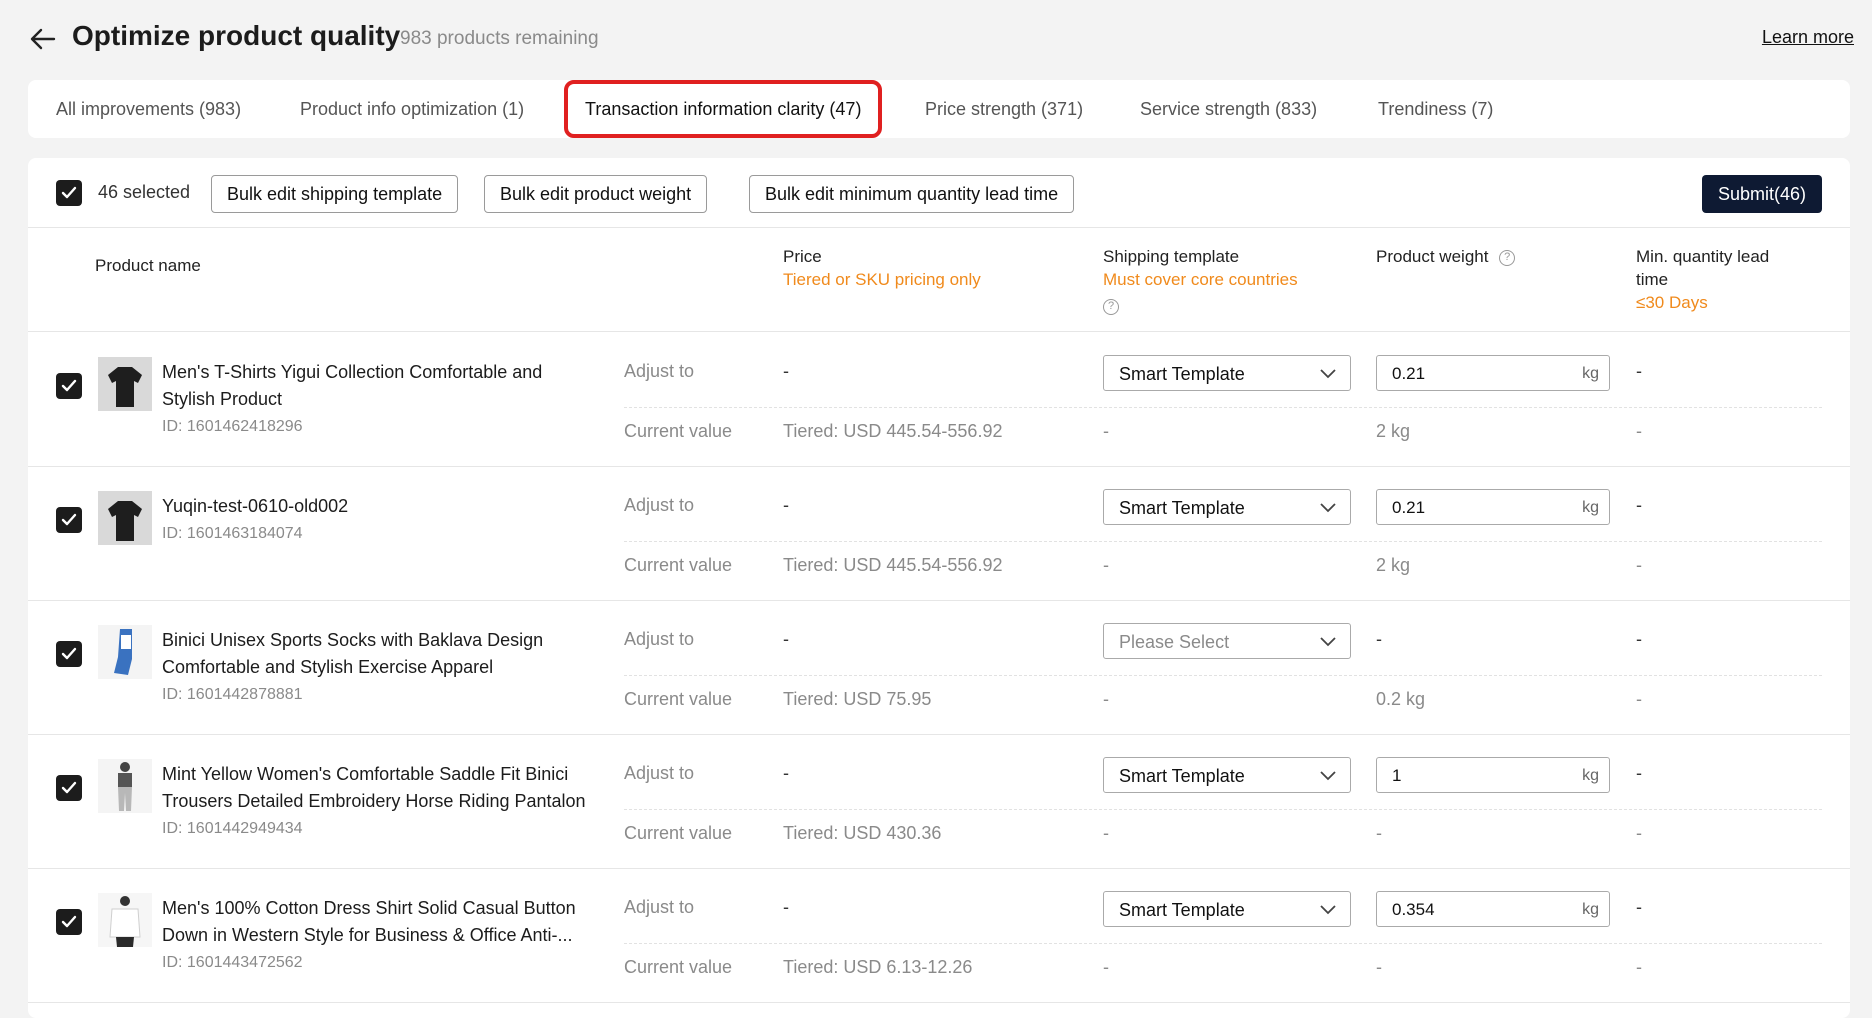  I want to click on shipping-help-icon: ?, so click(1111, 306).